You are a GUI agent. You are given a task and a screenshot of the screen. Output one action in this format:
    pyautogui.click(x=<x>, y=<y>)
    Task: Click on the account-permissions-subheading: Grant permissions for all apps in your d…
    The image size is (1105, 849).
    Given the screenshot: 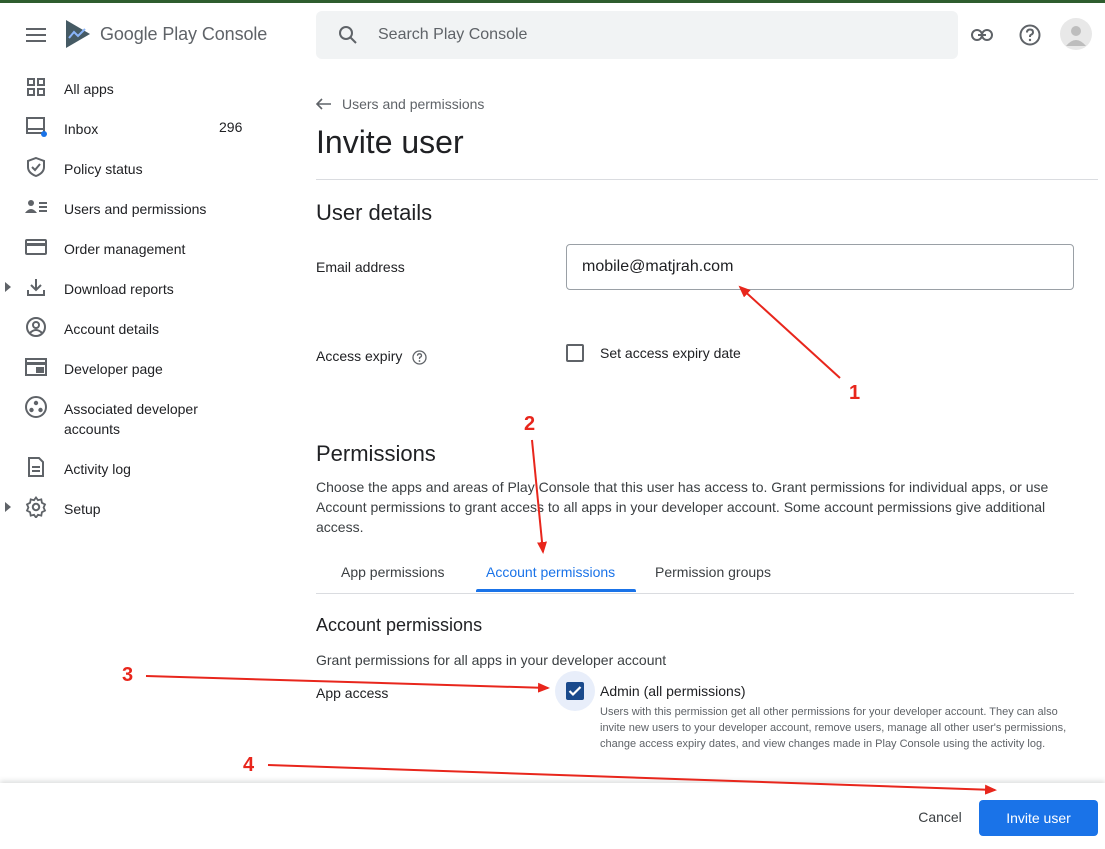 What is the action you would take?
    pyautogui.click(x=491, y=660)
    